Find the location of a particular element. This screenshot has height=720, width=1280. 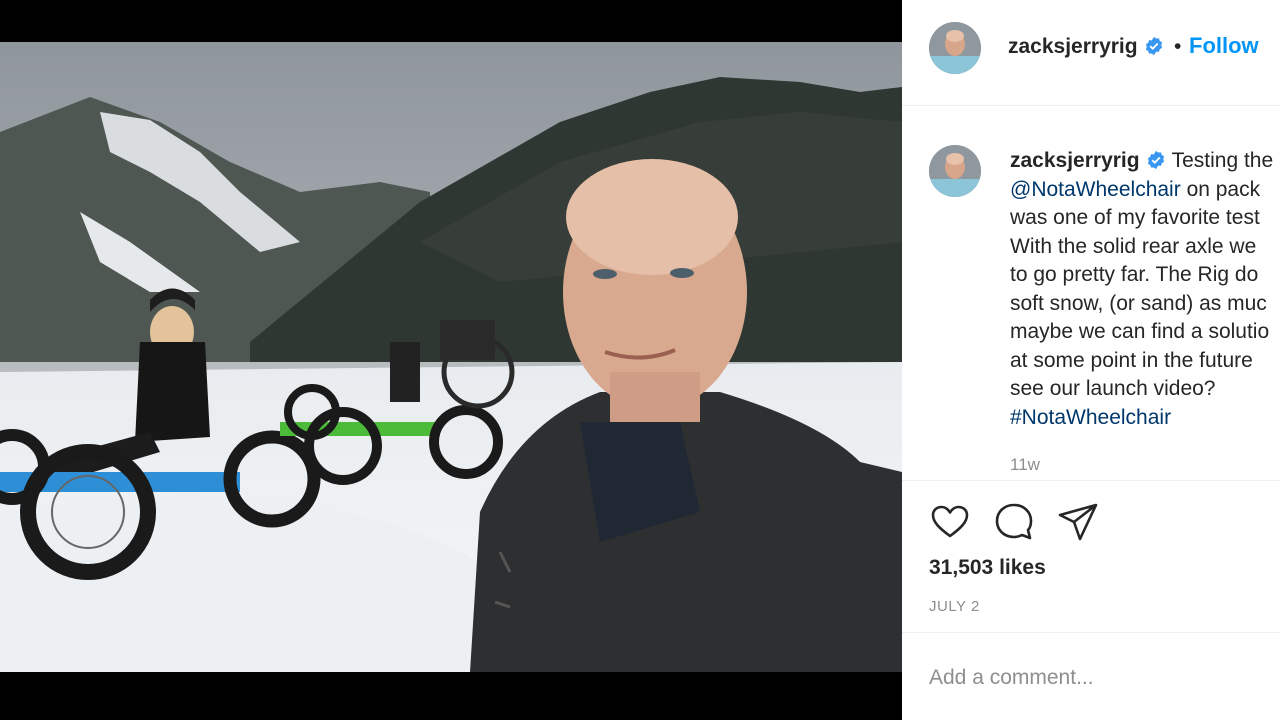

caption-line: #NotaWheelchair is located at coordinates (1145, 418).